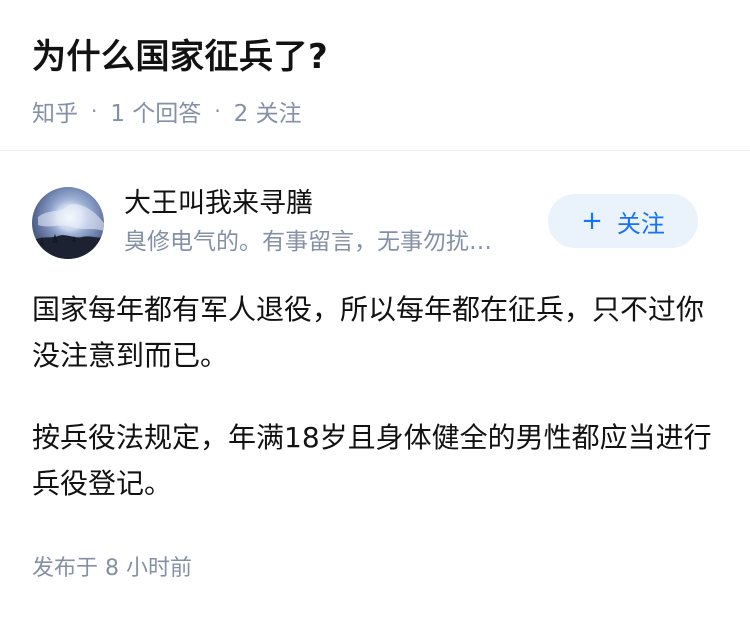  Describe the element at coordinates (155, 111) in the screenshot. I see `answer-count: 1 个回答` at that location.